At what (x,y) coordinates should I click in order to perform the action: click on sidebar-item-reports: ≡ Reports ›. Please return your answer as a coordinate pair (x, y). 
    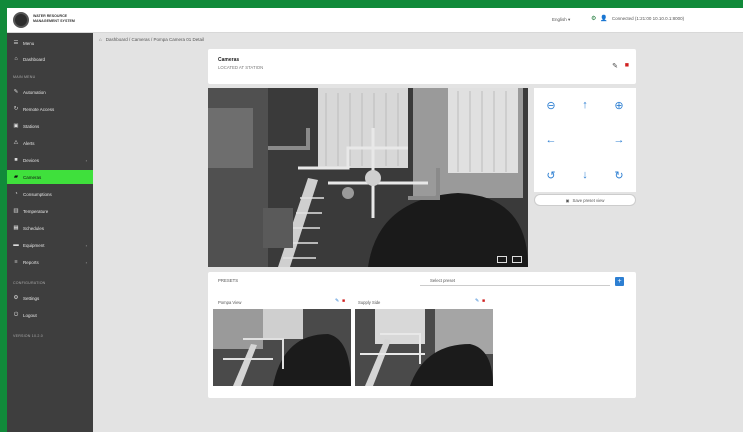
    Looking at the image, I should click on (50, 262).